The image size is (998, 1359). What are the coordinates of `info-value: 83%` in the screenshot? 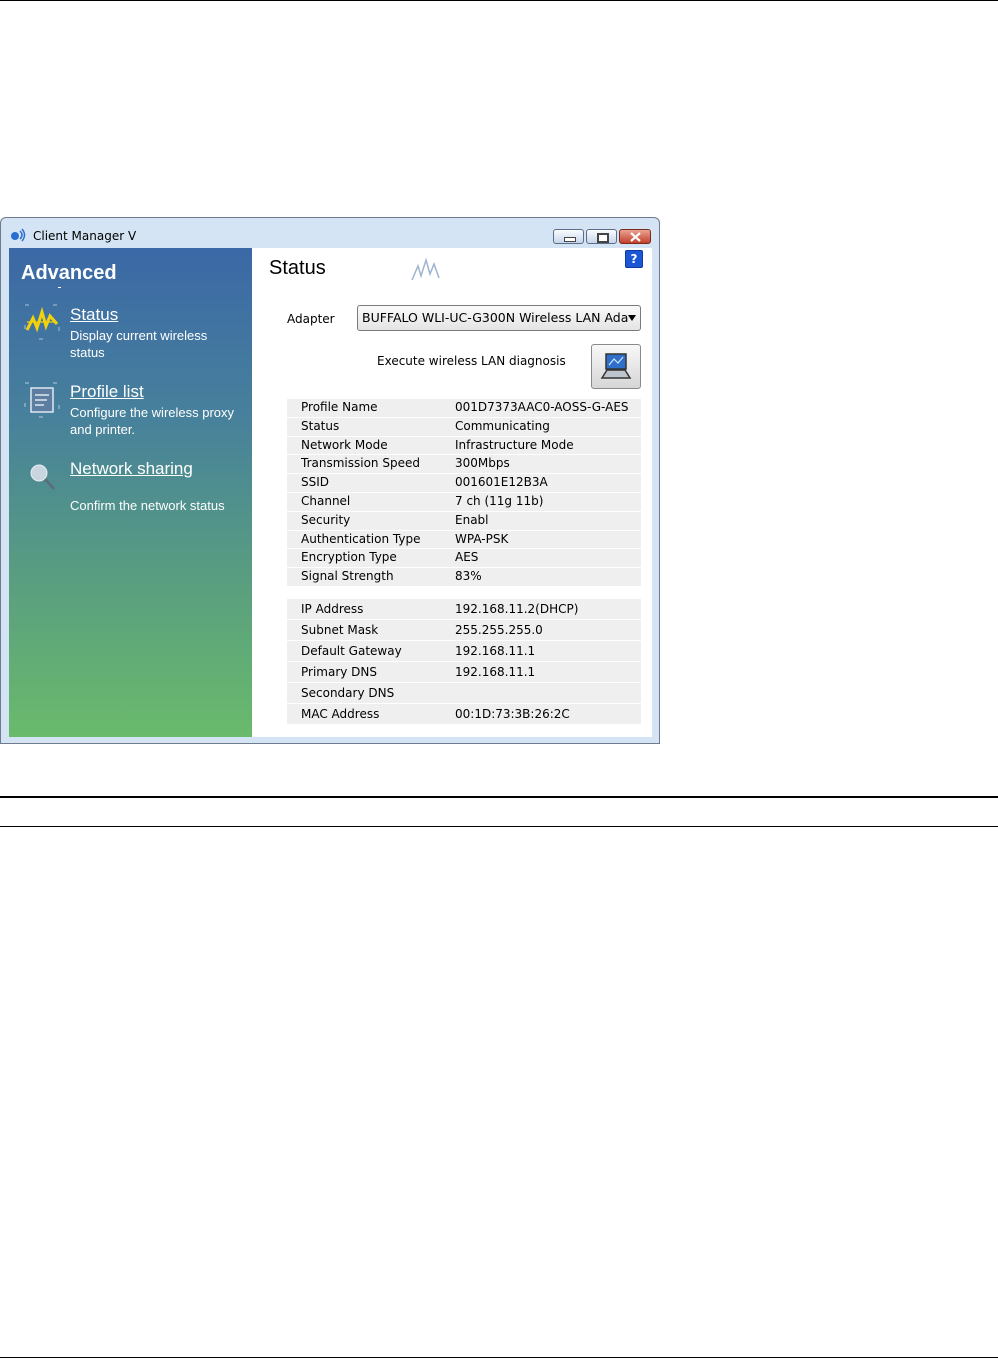 It's located at (468, 576).